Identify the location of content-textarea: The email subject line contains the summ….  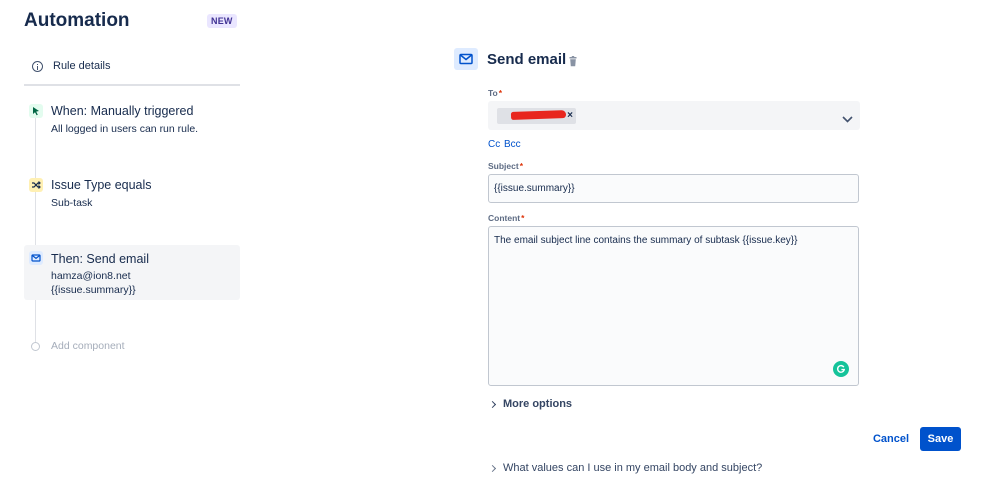
(673, 306).